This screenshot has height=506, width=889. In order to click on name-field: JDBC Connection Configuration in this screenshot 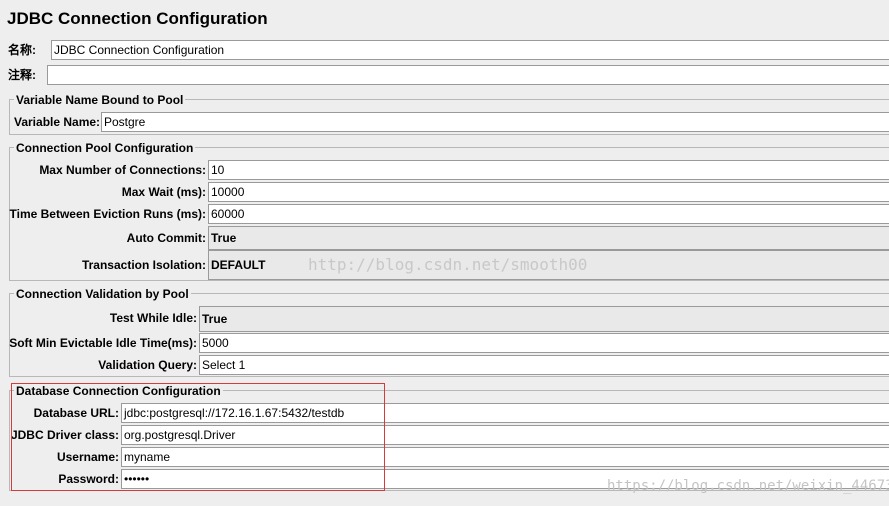, I will do `click(470, 50)`.